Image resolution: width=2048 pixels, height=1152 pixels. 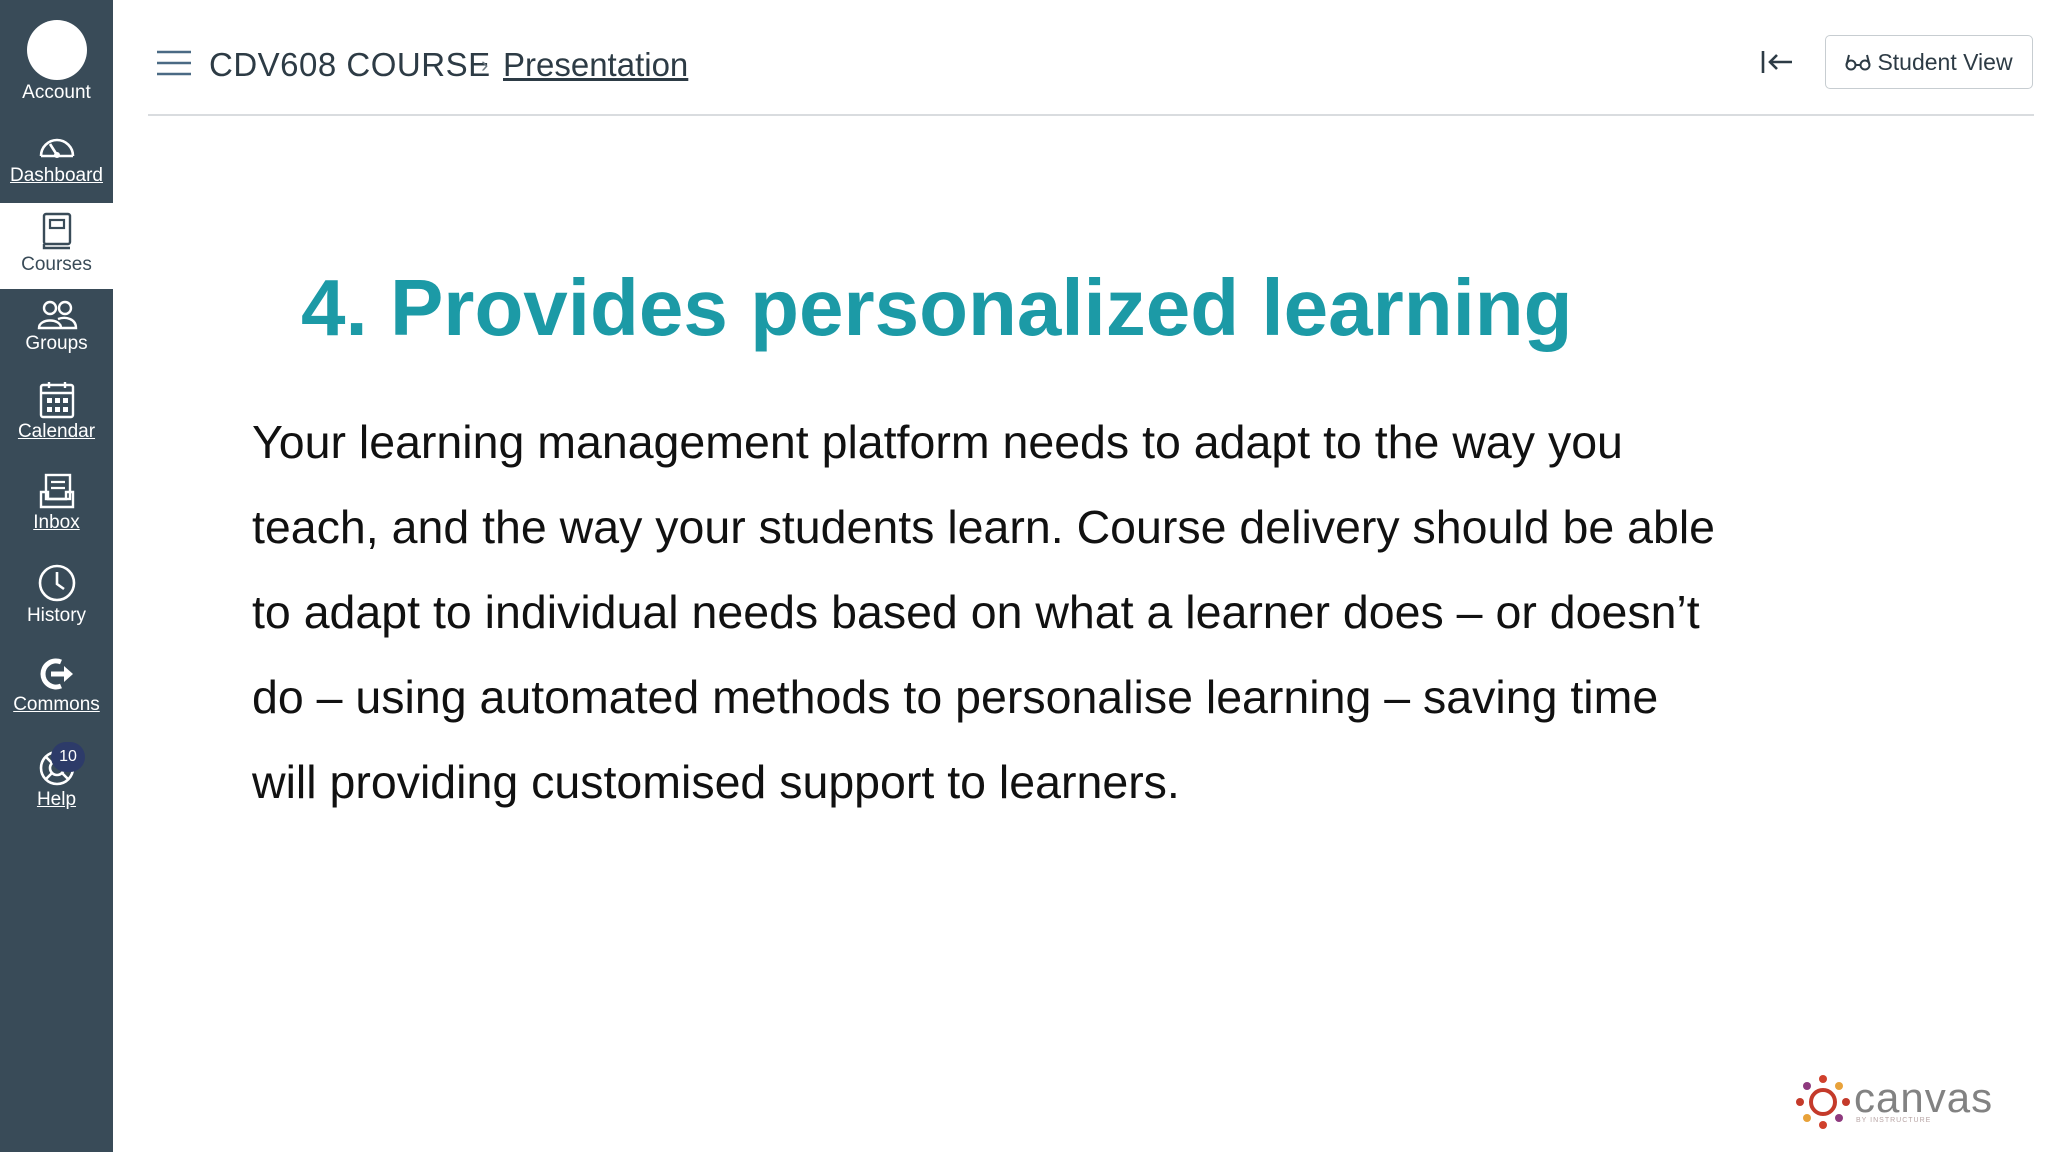 I want to click on nav-history: History, so click(x=56, y=595).